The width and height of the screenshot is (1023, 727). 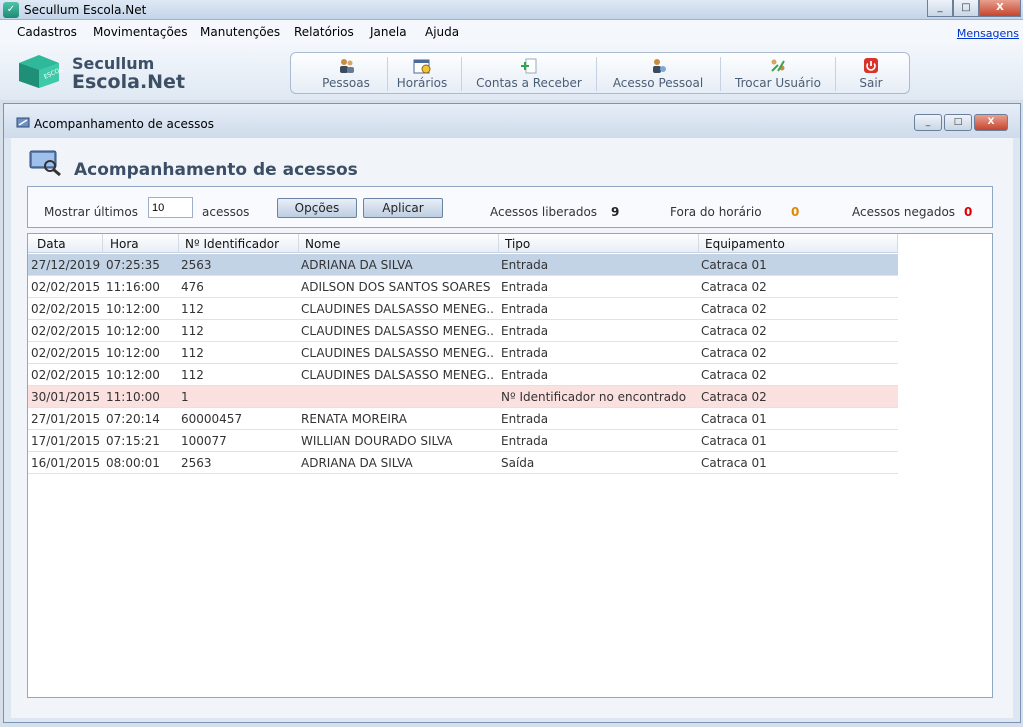 I want to click on horarios-button: Horários, so click(x=422, y=73).